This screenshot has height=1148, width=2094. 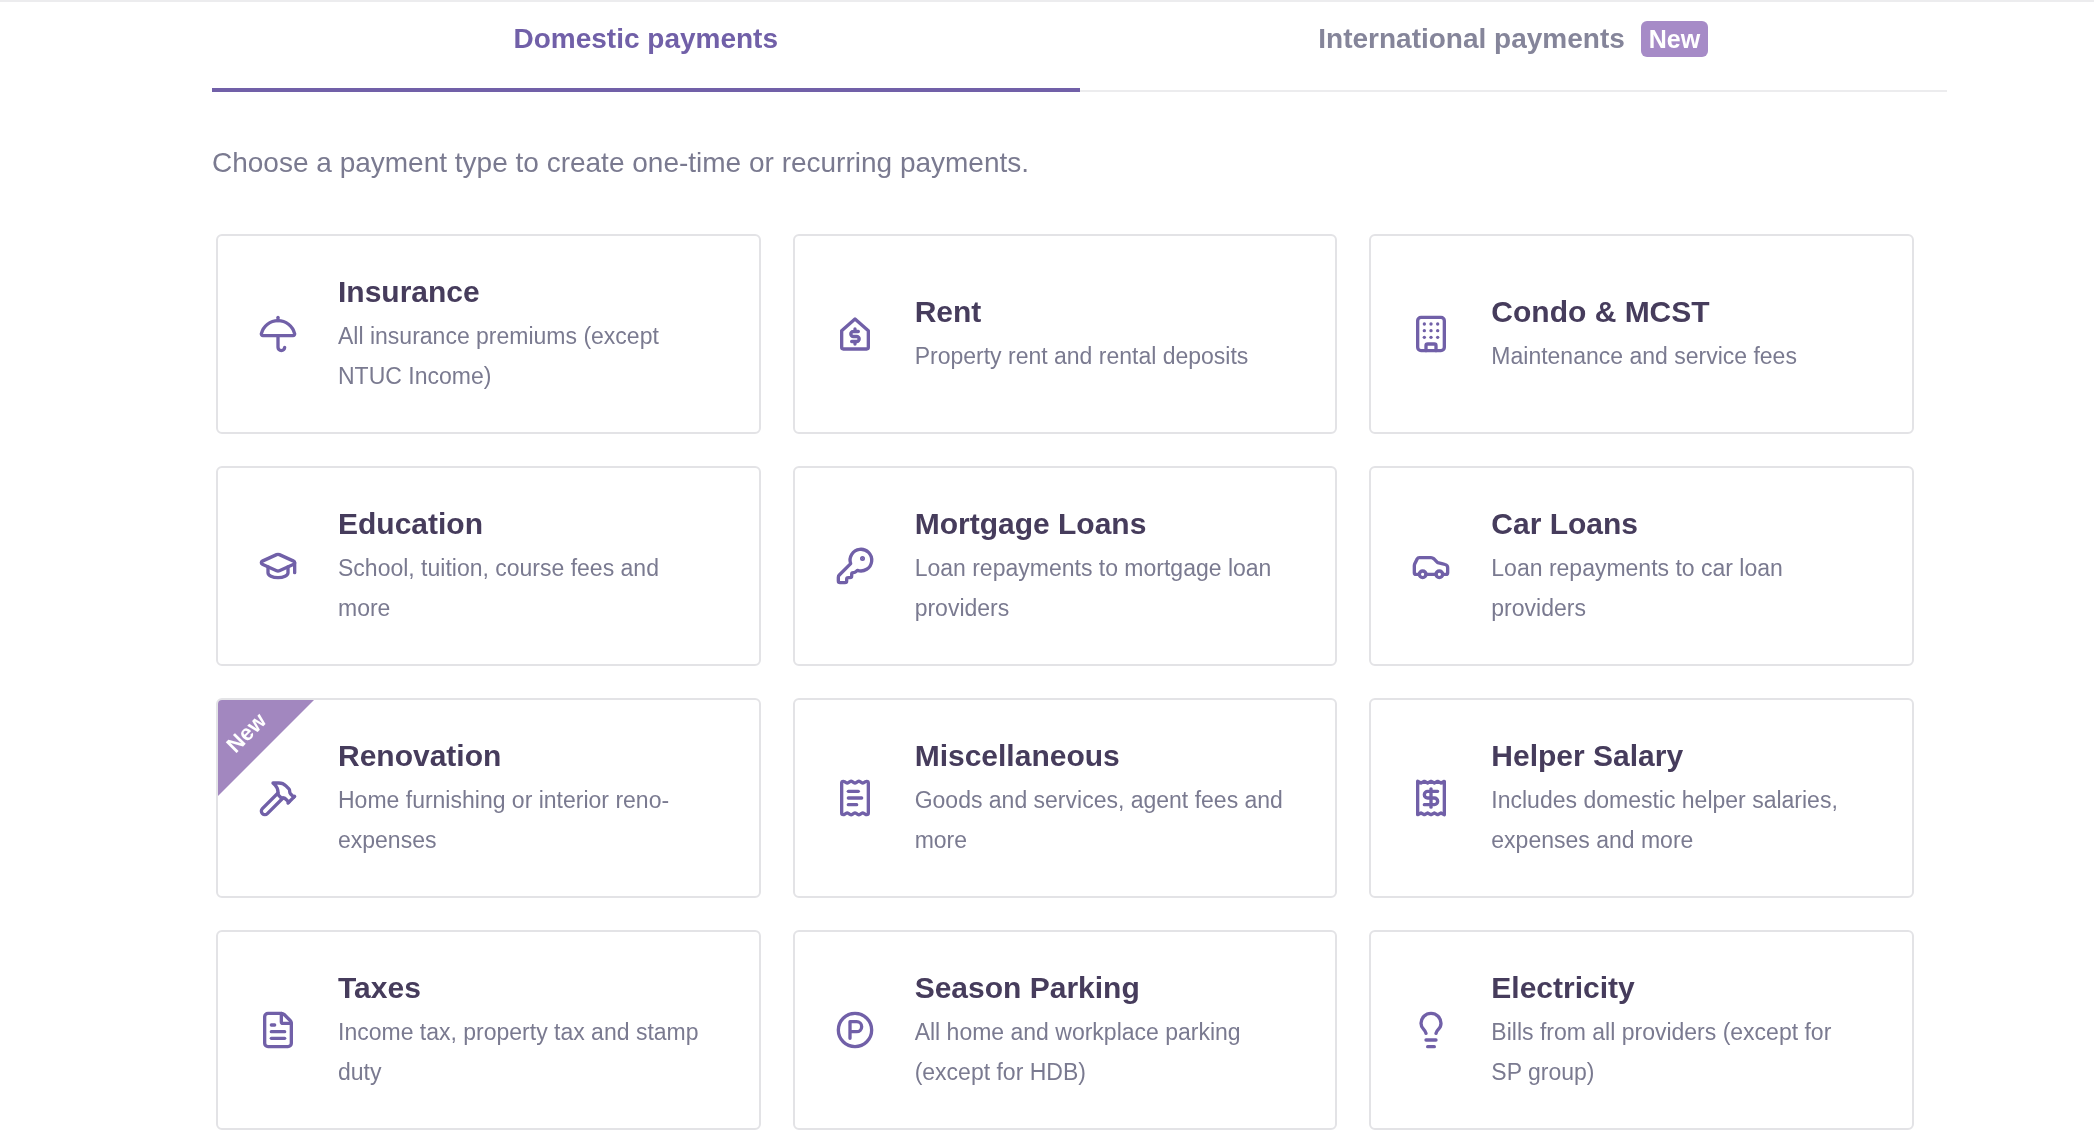 I want to click on payment-type-card: Miscellaneous Goods and services, agent fees and more, so click(x=1065, y=798).